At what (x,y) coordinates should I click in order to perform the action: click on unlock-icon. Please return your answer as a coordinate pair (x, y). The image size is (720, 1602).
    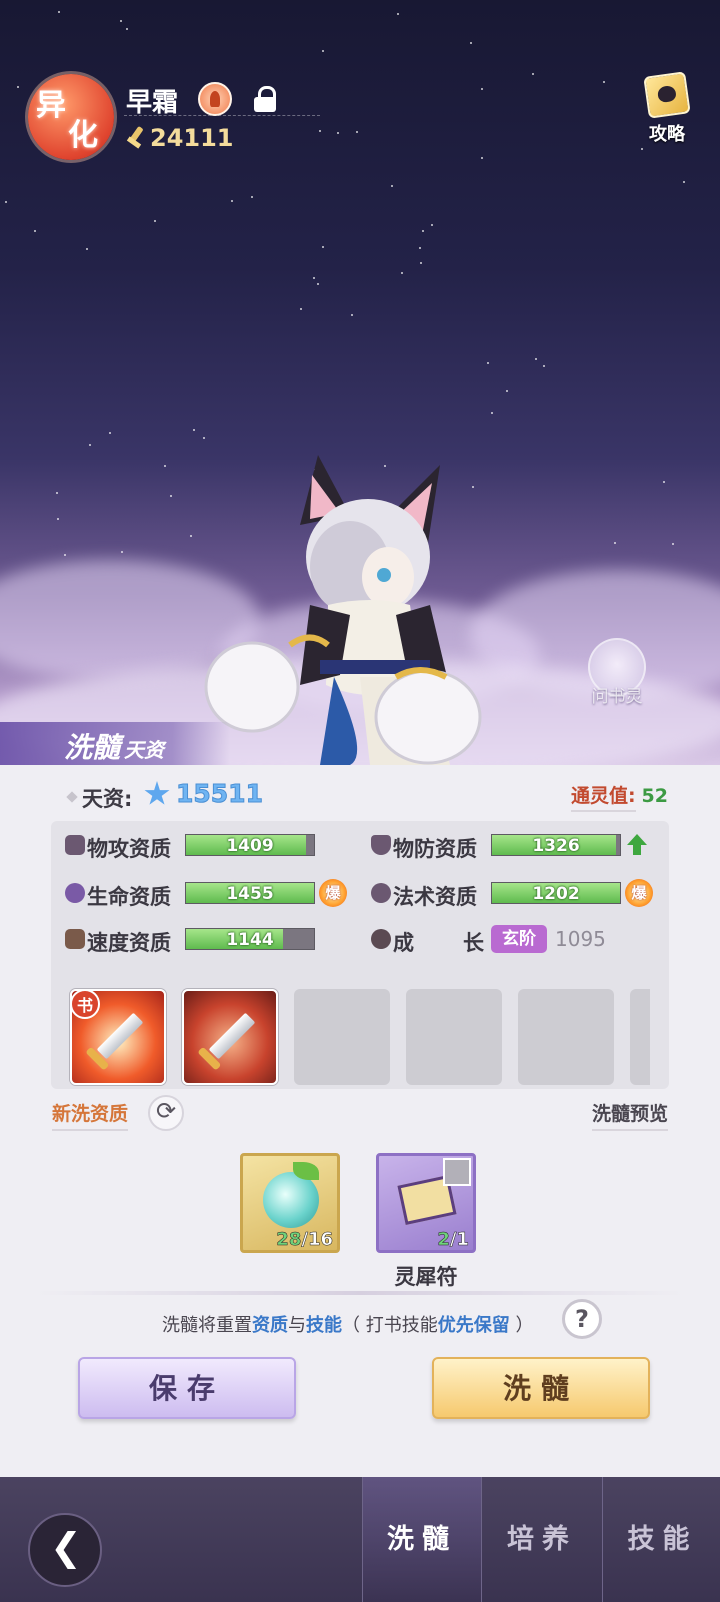
    Looking at the image, I should click on (265, 99).